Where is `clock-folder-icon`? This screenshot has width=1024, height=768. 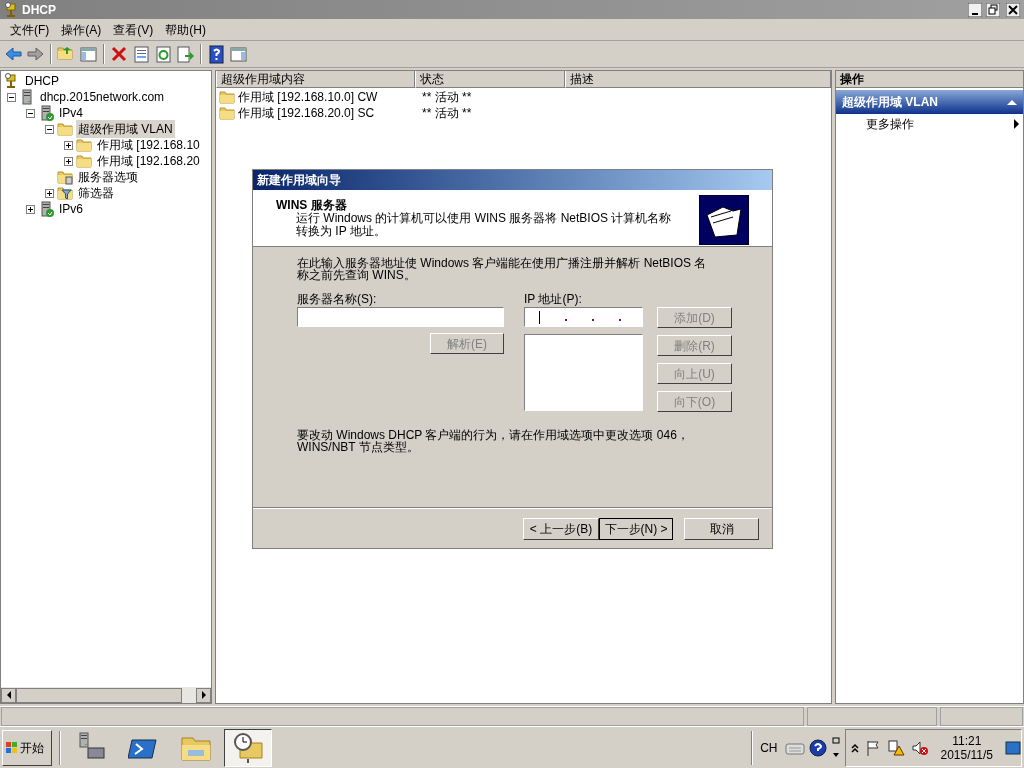
clock-folder-icon is located at coordinates (248, 747).